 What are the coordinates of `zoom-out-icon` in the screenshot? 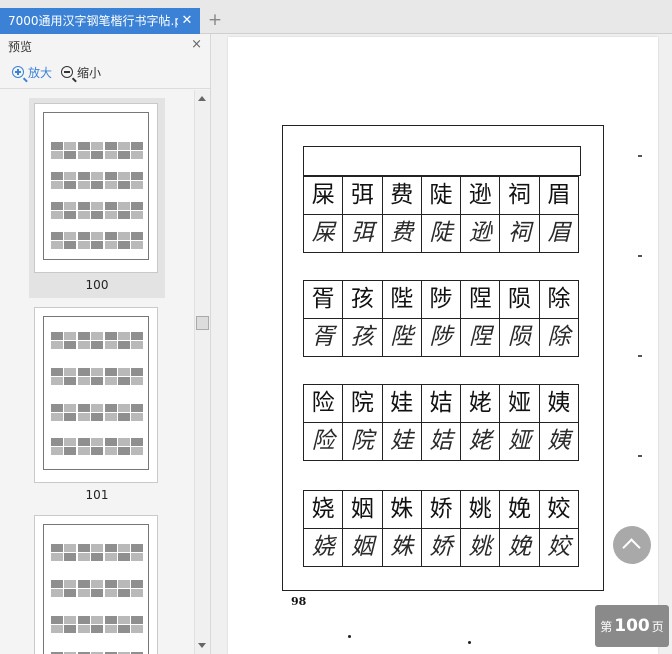 It's located at (67, 72).